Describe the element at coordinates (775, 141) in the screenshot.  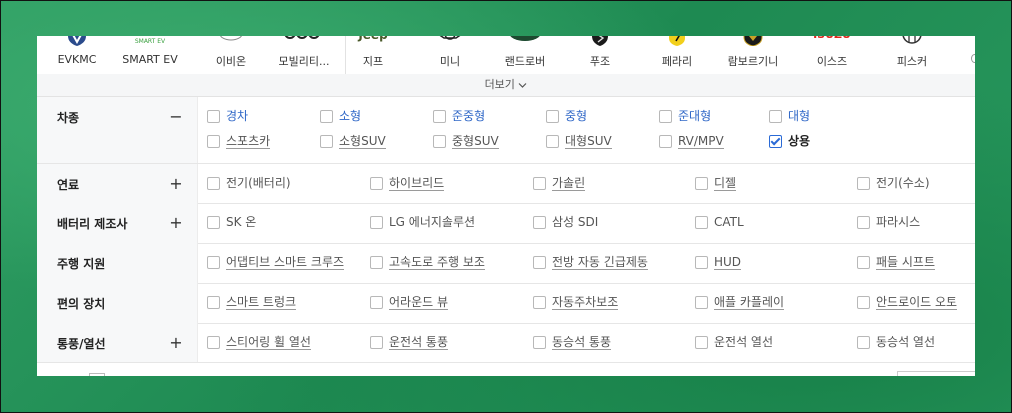
I see `checkbox-checked` at that location.